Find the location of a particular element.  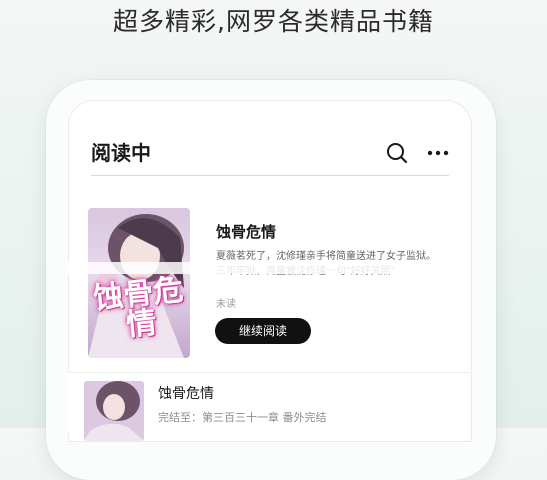

book-list: 蚀骨危情 完结至：第三百三十一章 番外完结 is located at coordinates (269, 406).